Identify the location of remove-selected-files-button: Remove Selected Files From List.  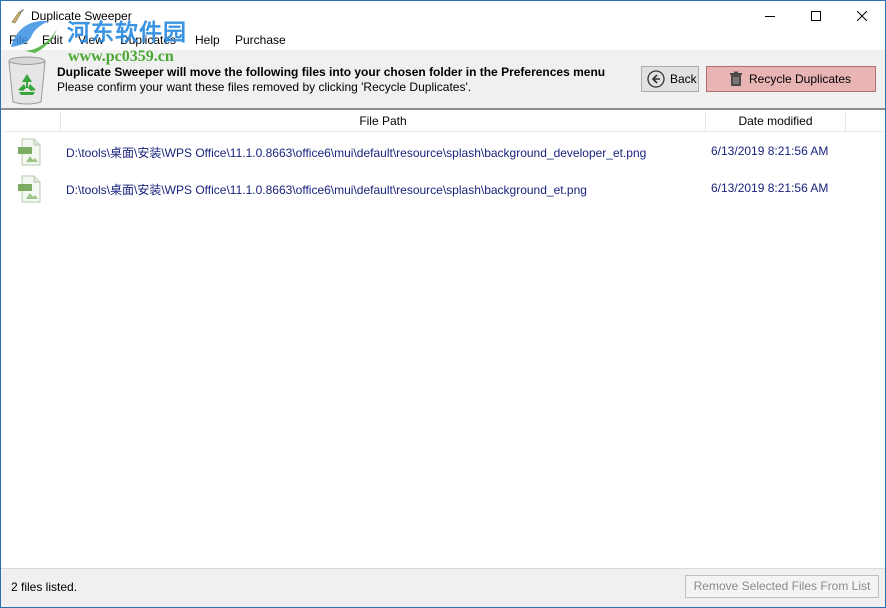
(782, 586).